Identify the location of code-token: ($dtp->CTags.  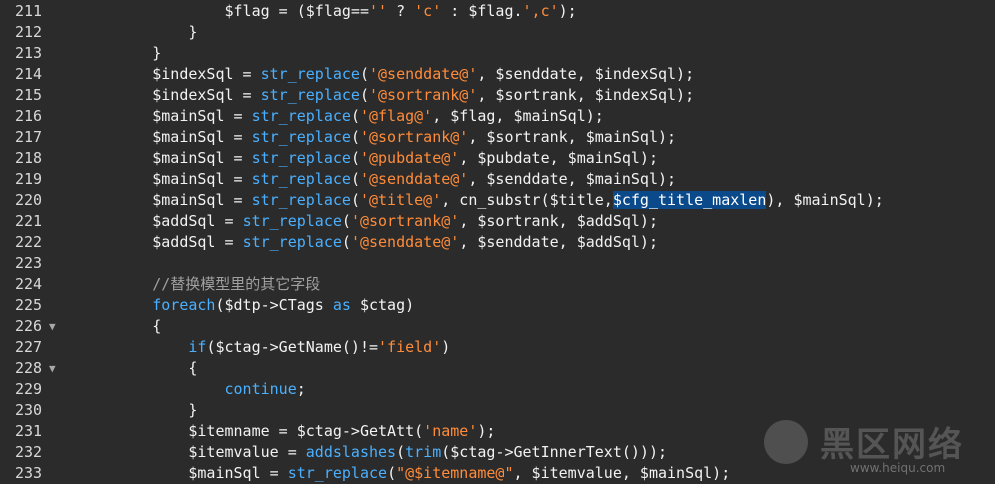
(274, 305).